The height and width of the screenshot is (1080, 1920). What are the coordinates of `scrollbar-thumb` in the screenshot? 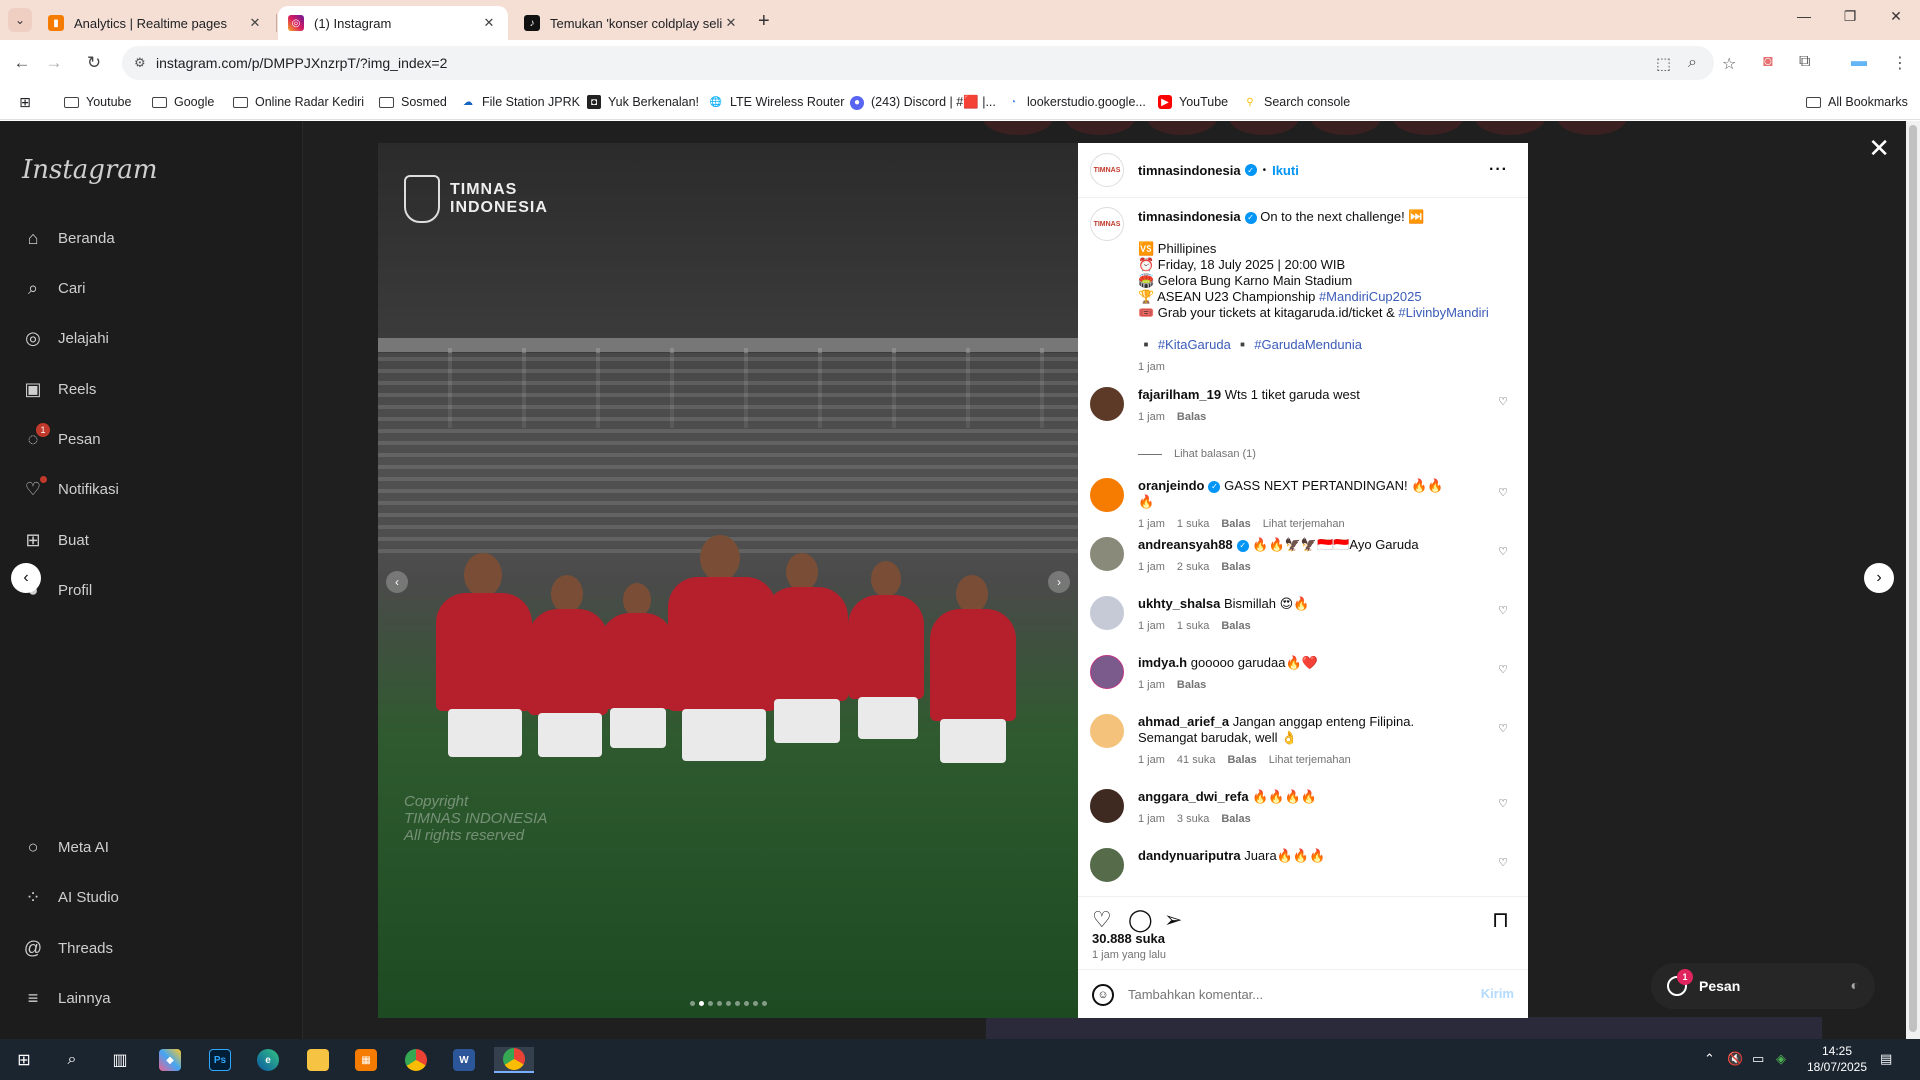 It's located at (1913, 578).